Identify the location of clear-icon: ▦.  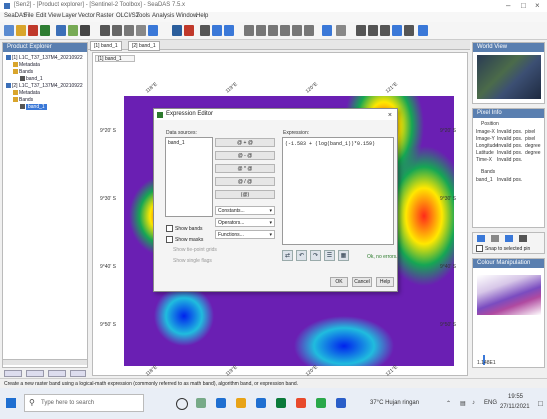
(343, 255).